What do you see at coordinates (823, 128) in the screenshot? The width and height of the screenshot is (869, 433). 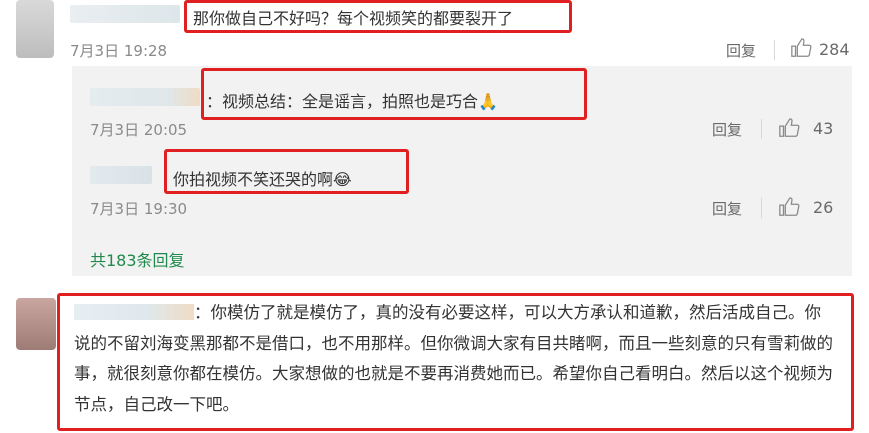 I see `like-count: 43` at bounding box center [823, 128].